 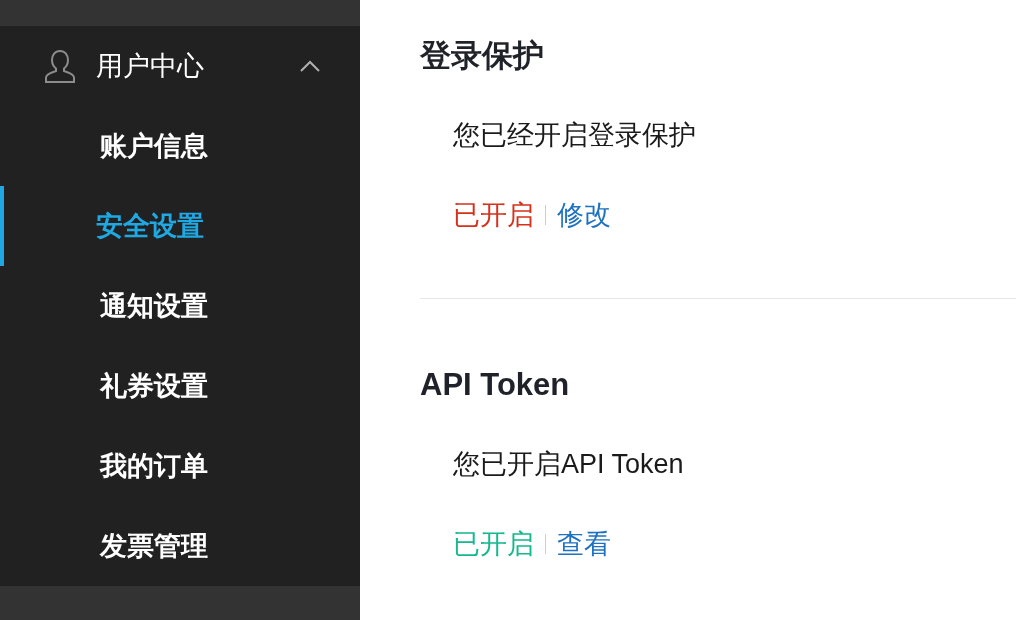 I want to click on action-link: 修改, so click(x=584, y=215).